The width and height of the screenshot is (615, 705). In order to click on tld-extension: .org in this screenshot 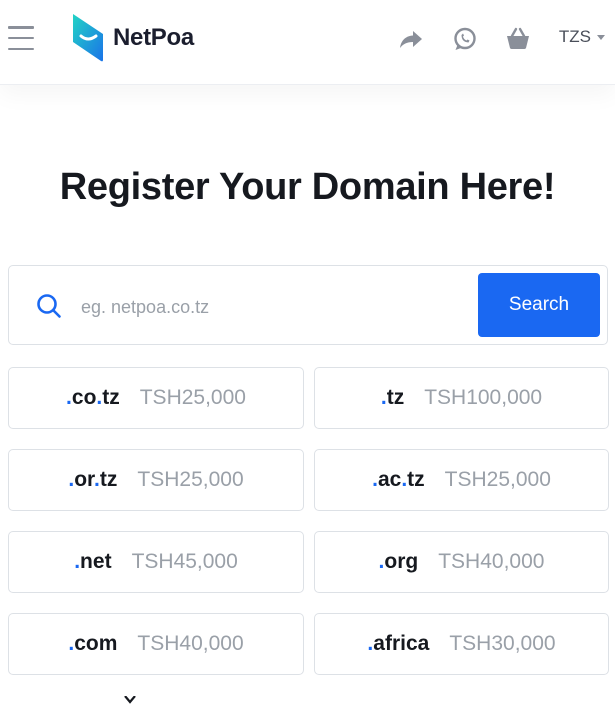, I will do `click(398, 561)`.